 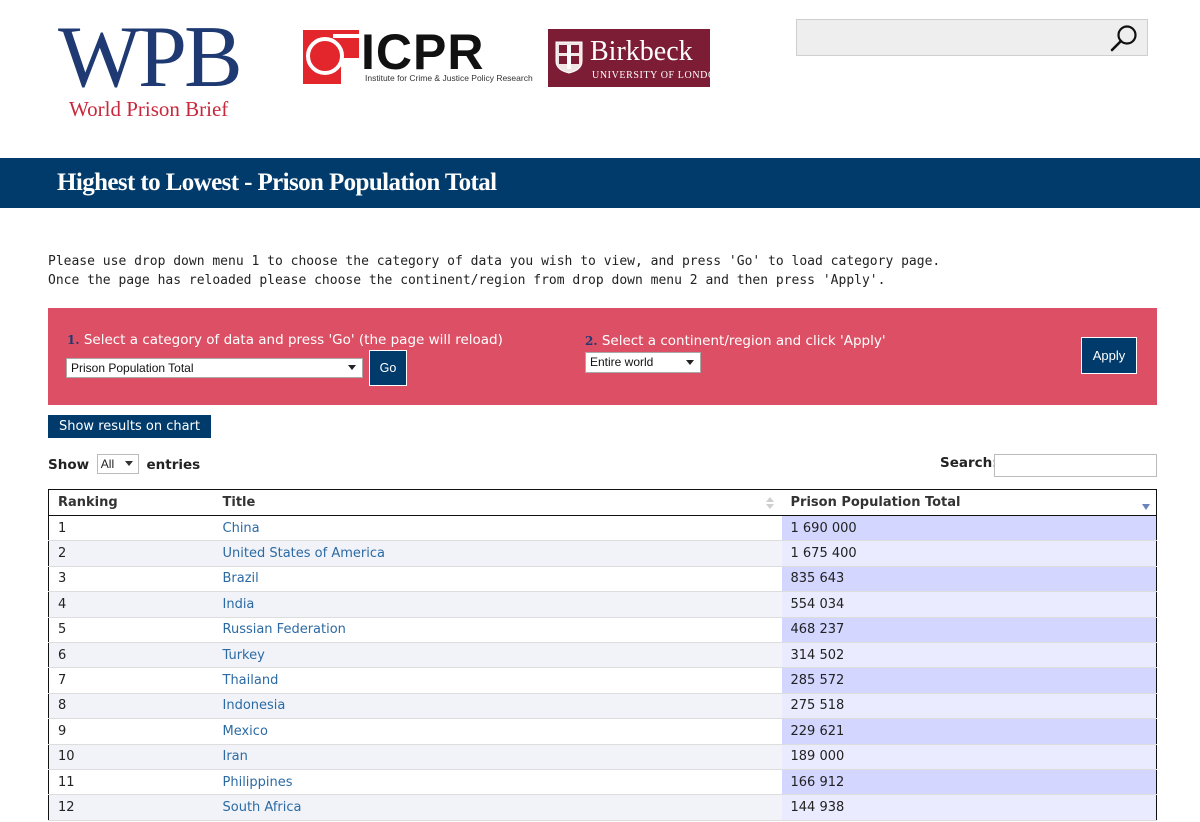 What do you see at coordinates (1124, 38) in the screenshot?
I see `search-icon` at bounding box center [1124, 38].